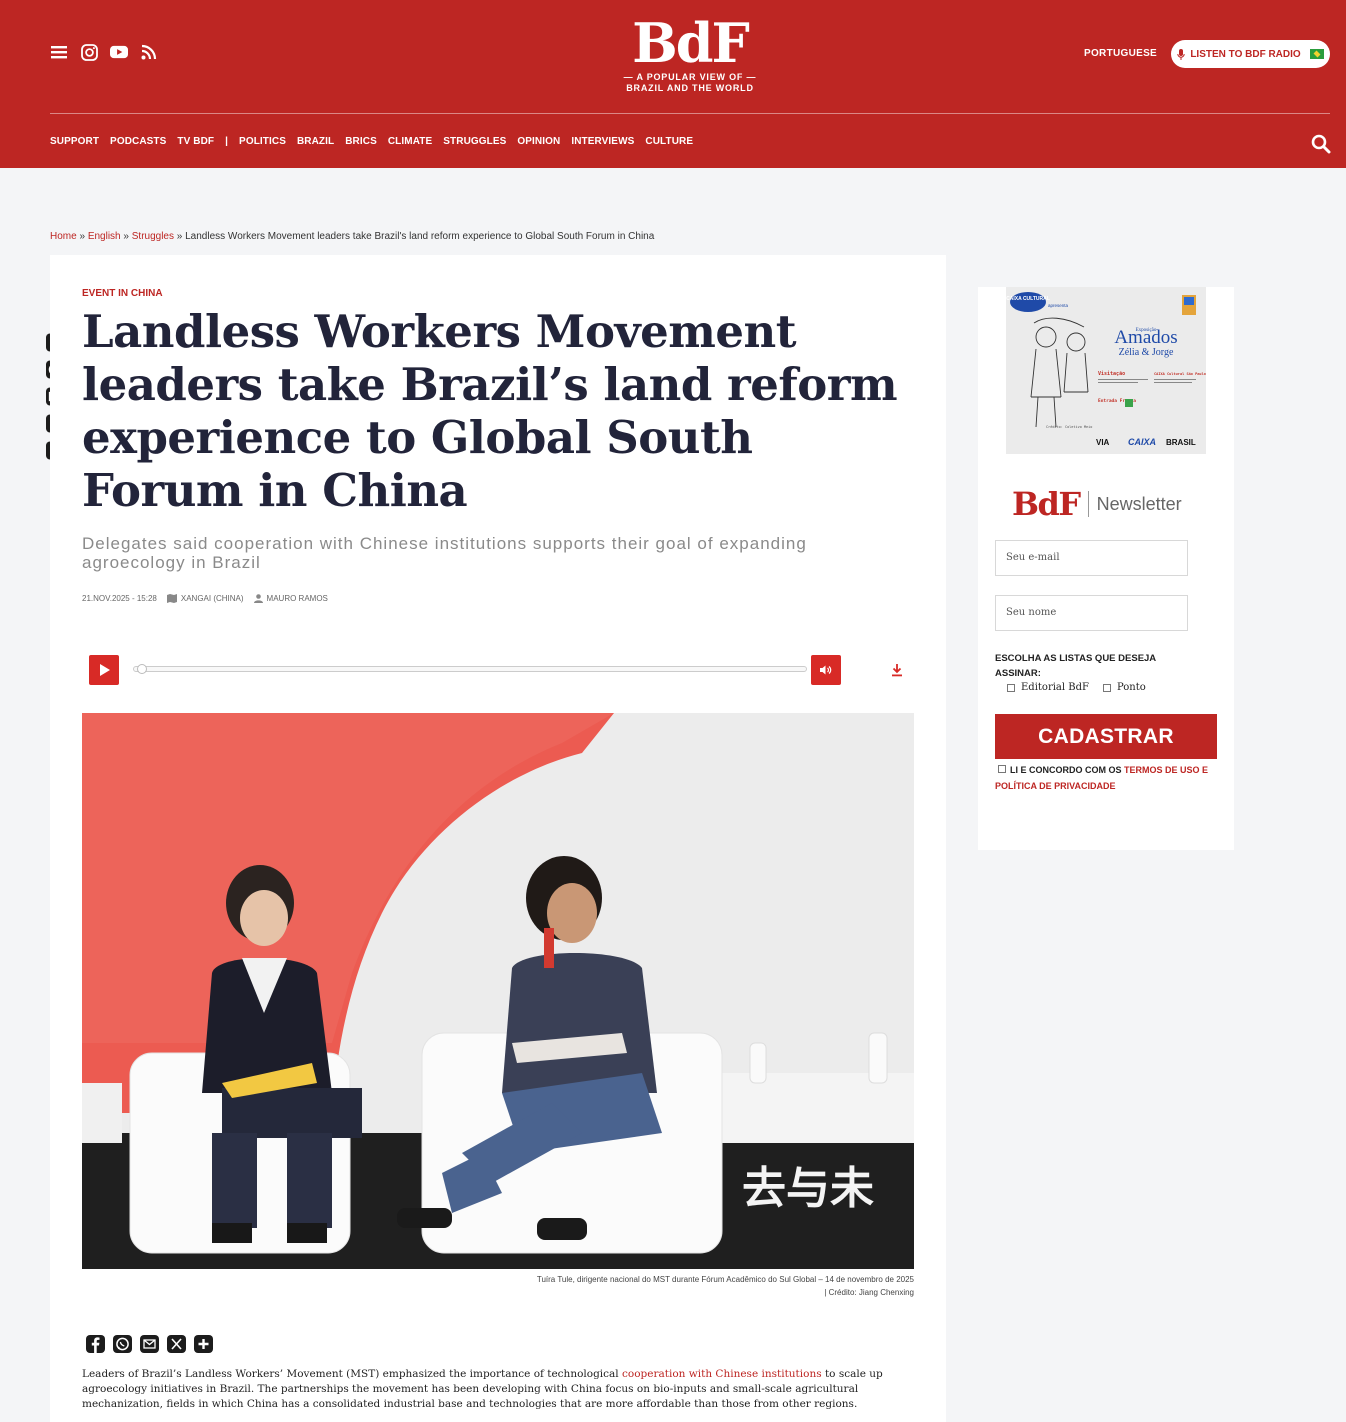  Describe the element at coordinates (1139, 503) in the screenshot. I see `newsletter-label: Newsletter` at that location.